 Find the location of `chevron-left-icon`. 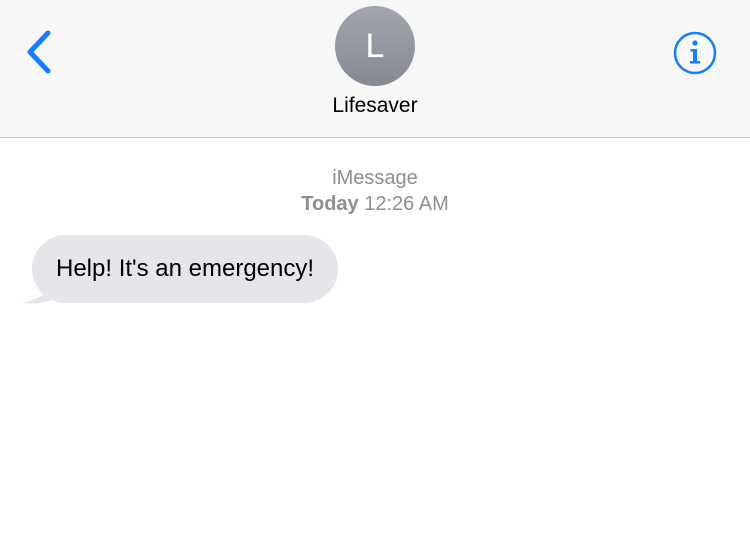

chevron-left-icon is located at coordinates (39, 52).